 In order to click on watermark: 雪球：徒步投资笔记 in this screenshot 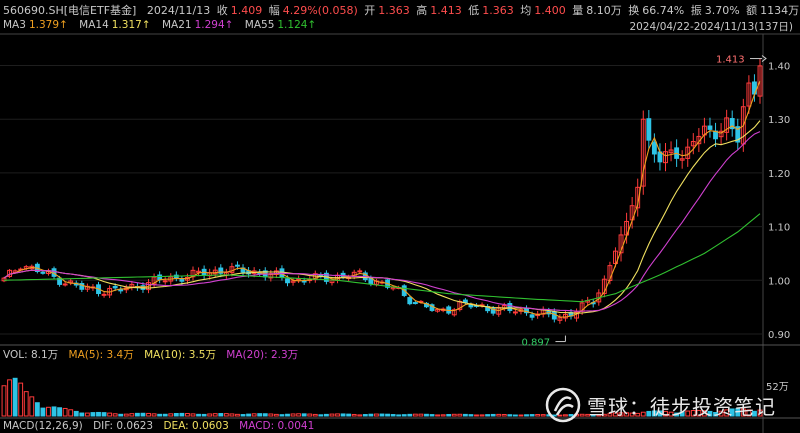, I will do `click(660, 405)`.